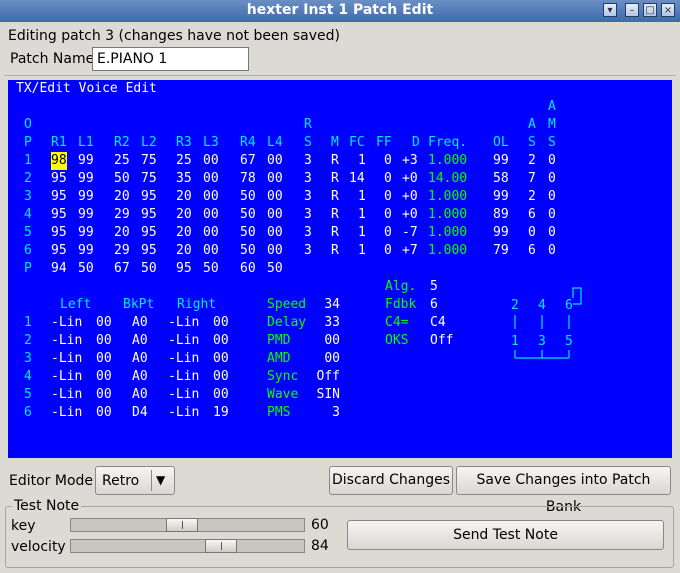 Image resolution: width=680 pixels, height=573 pixels. What do you see at coordinates (221, 546) in the screenshot?
I see `velocity-slider-handle` at bounding box center [221, 546].